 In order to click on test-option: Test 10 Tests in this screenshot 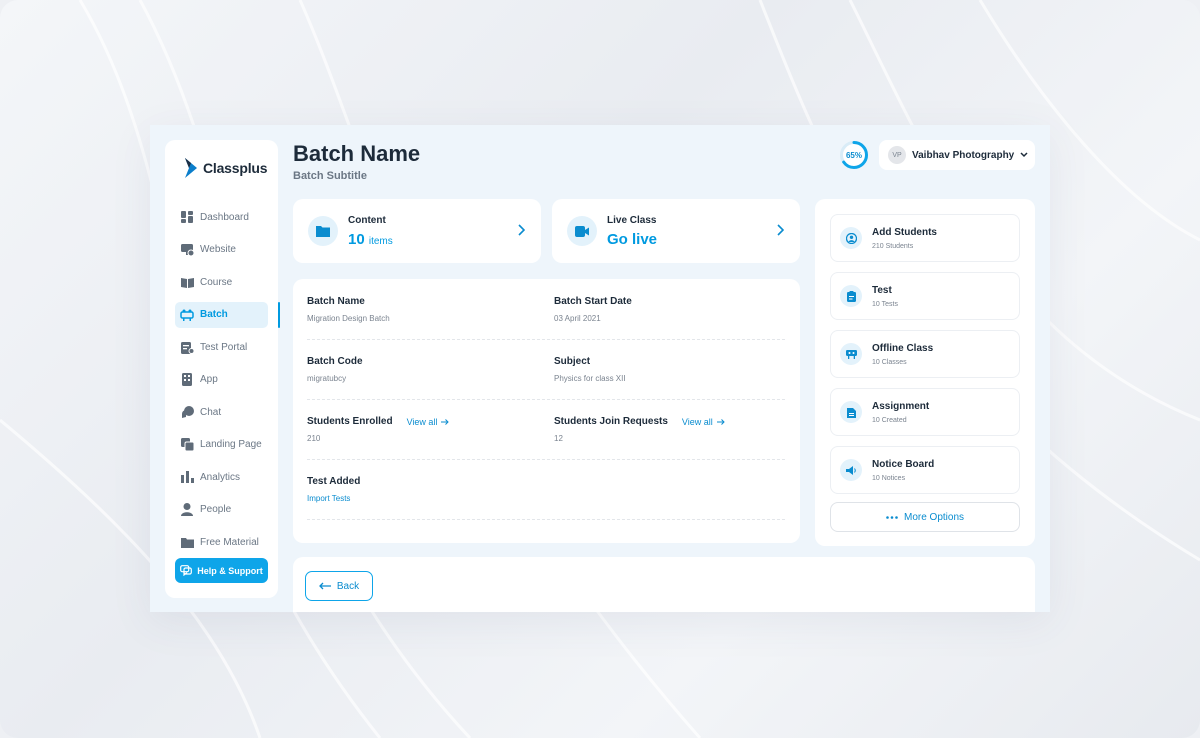, I will do `click(925, 296)`.